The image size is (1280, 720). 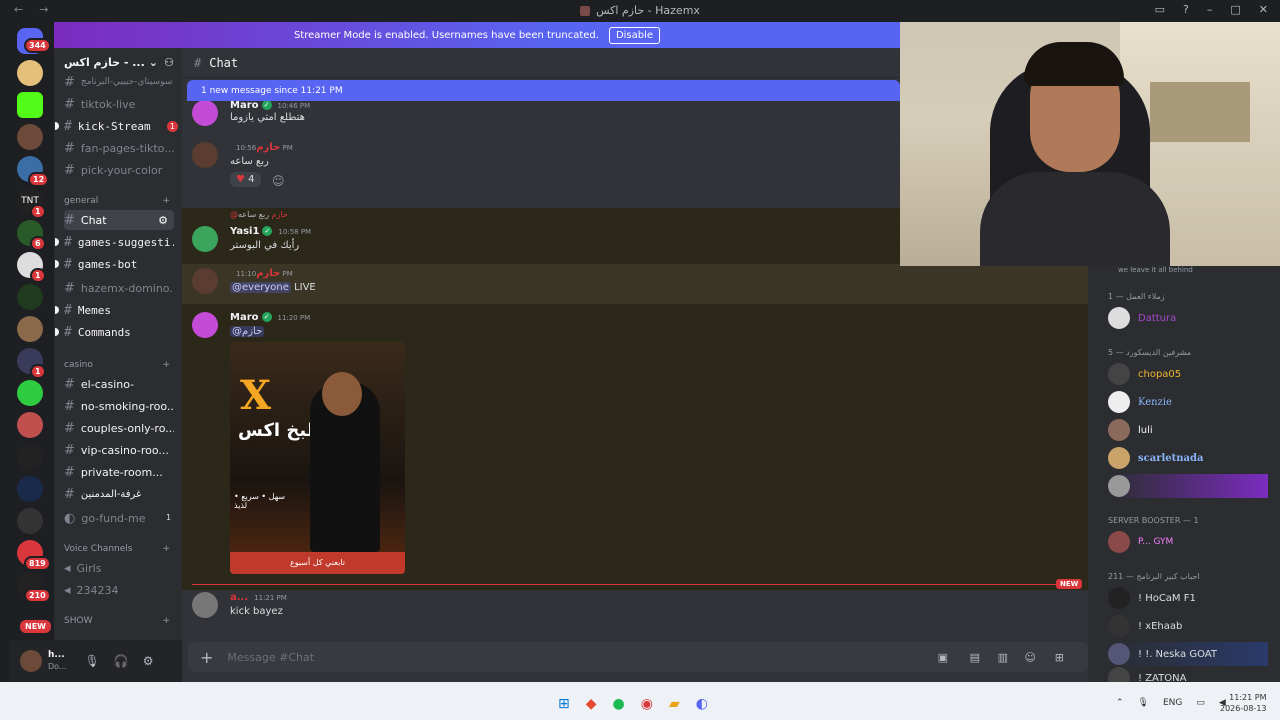 What do you see at coordinates (647, 704) in the screenshot?
I see `app-icon: ◉` at bounding box center [647, 704].